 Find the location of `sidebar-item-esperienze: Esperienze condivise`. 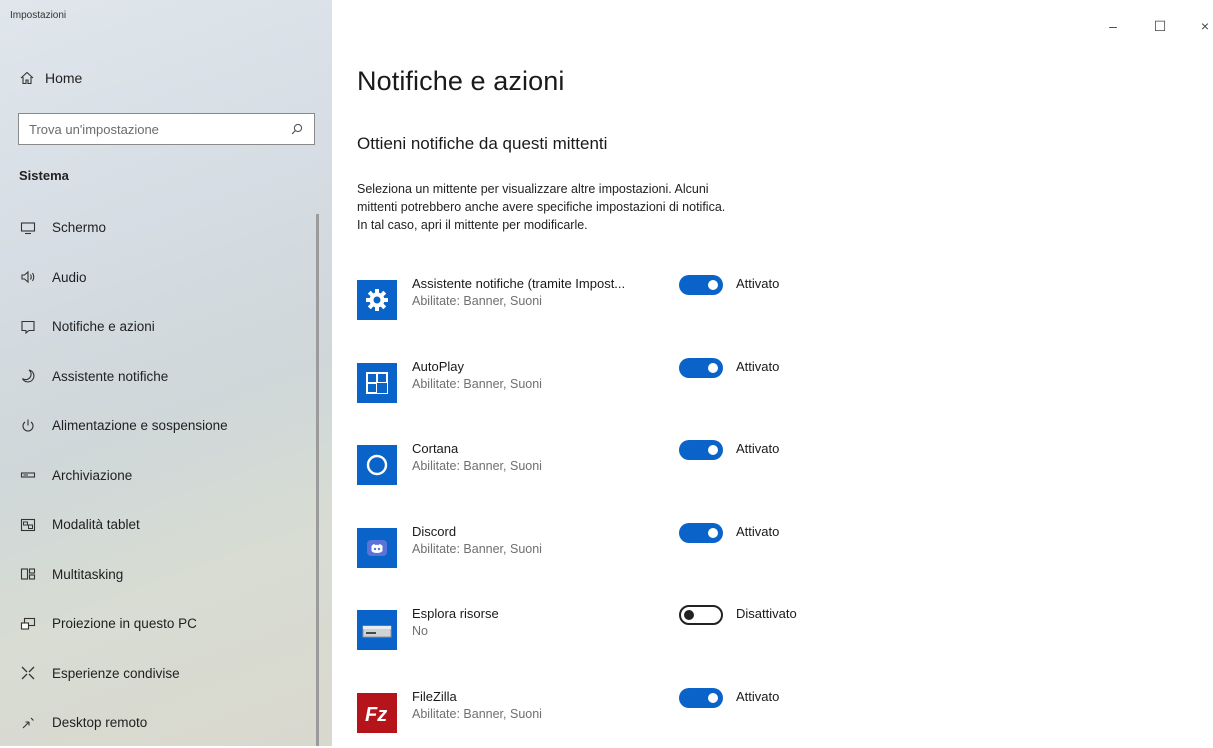

sidebar-item-esperienze: Esperienze condivise is located at coordinates (159, 674).